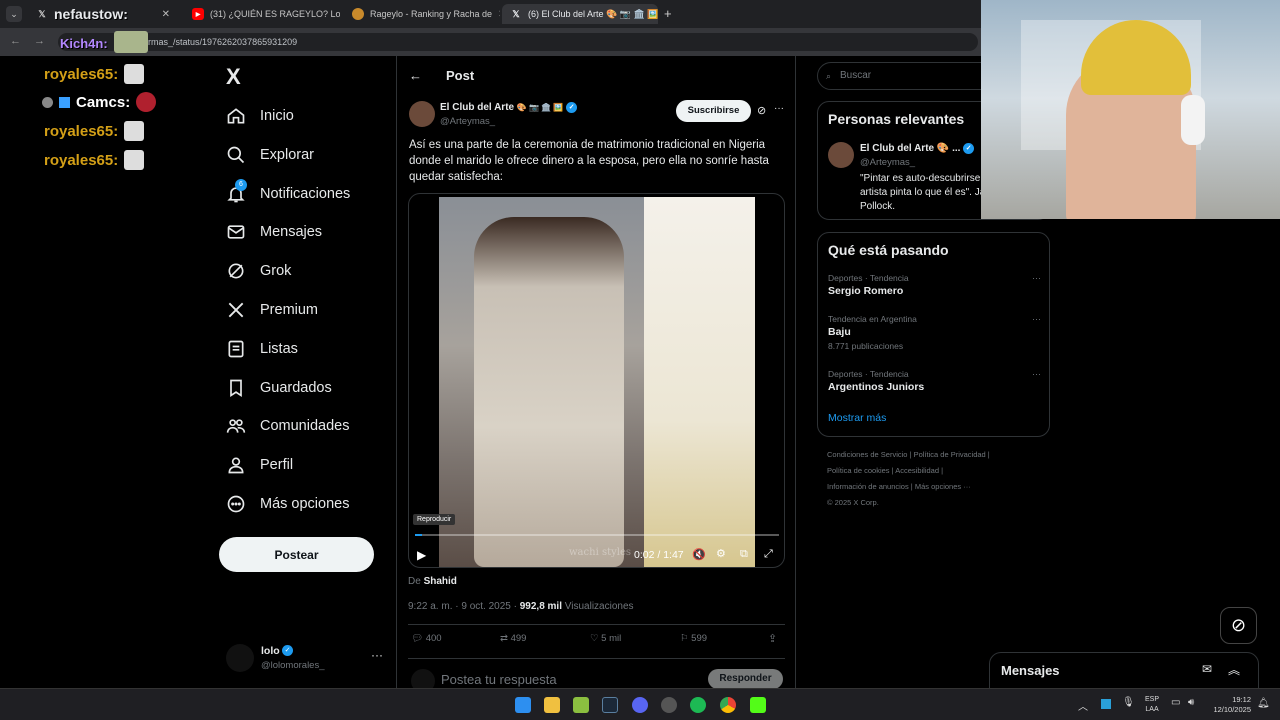 This screenshot has height=720, width=1280. I want to click on sidebar-item-inicio: Inicio, so click(260, 116).